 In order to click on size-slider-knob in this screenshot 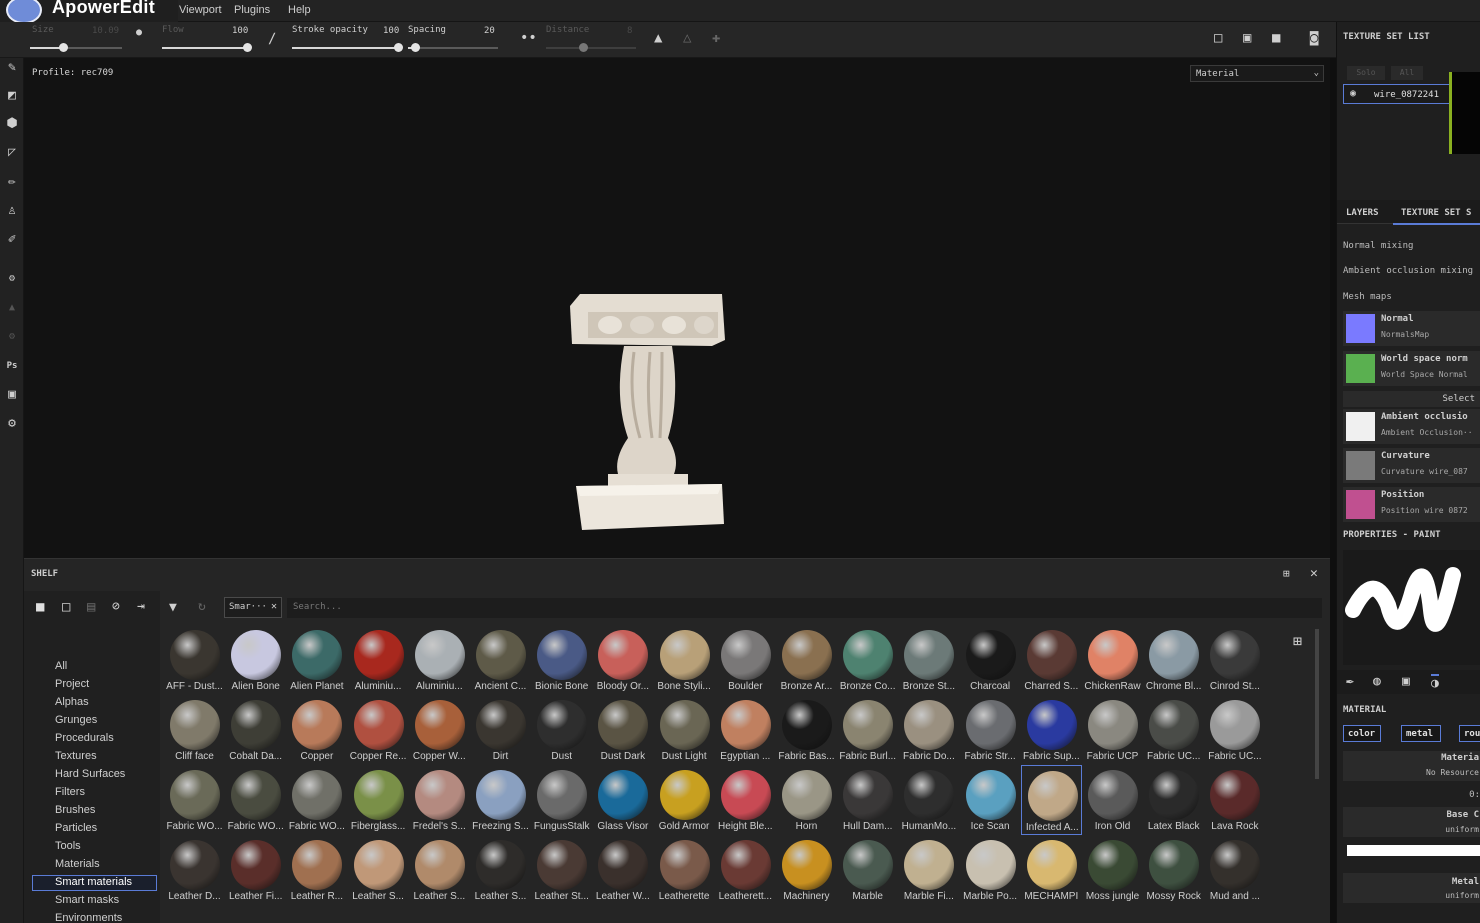, I will do `click(63, 47)`.